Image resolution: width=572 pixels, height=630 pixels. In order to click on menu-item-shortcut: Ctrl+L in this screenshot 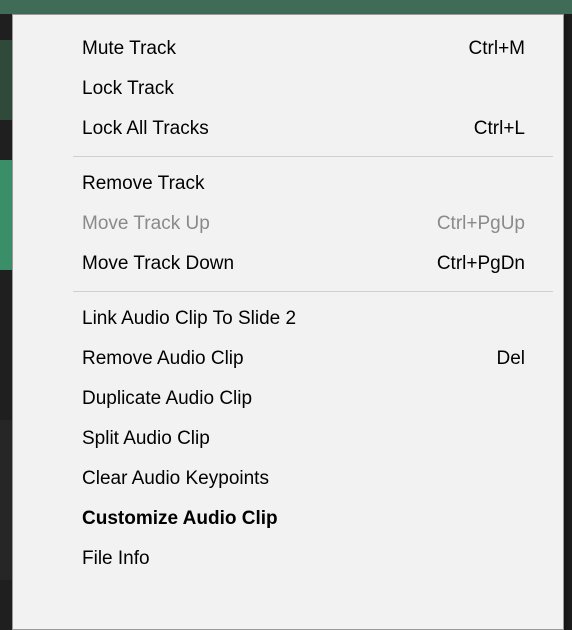, I will do `click(499, 128)`.